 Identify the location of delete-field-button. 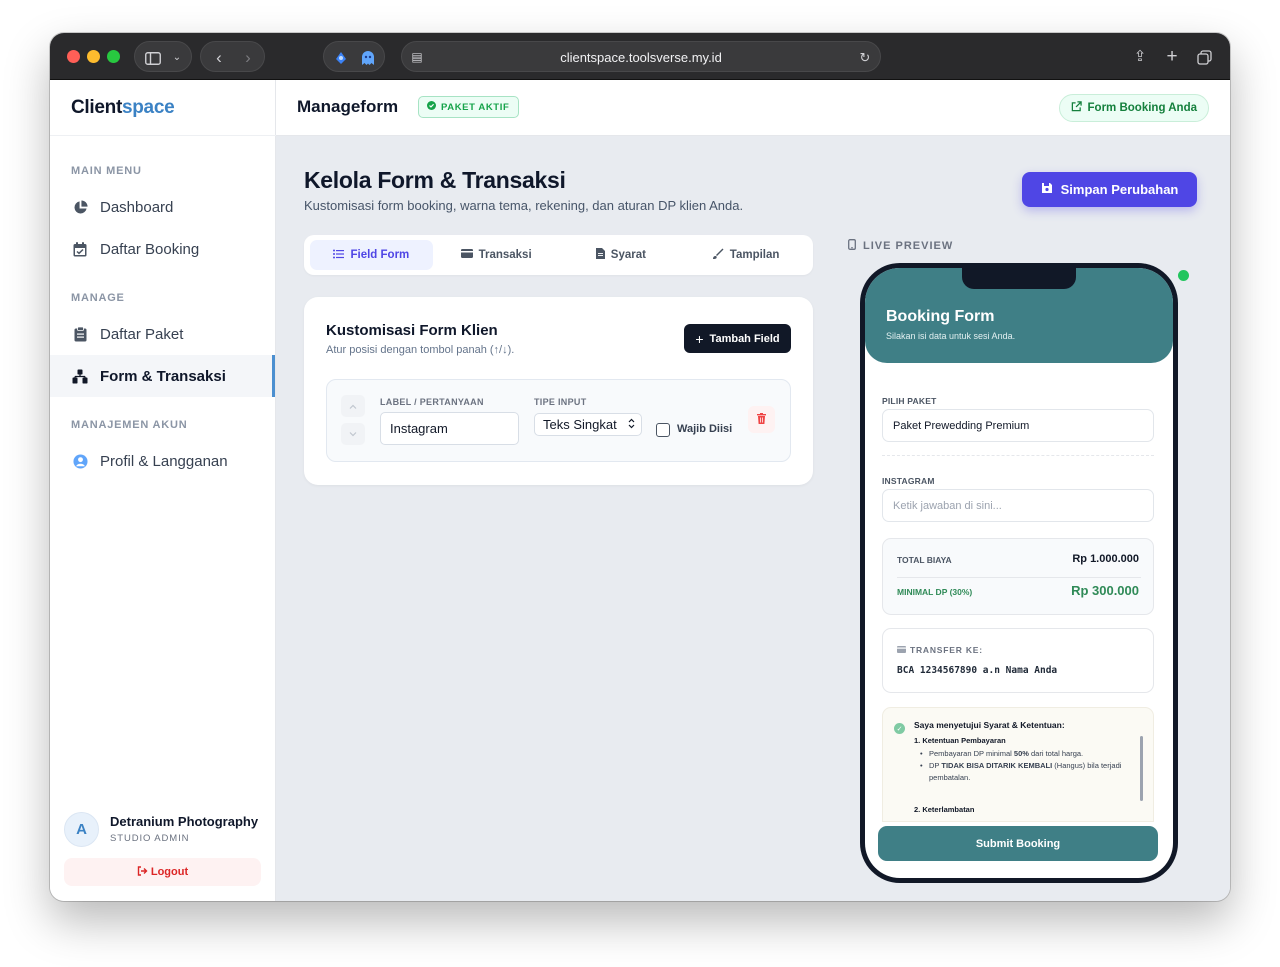
(761, 419).